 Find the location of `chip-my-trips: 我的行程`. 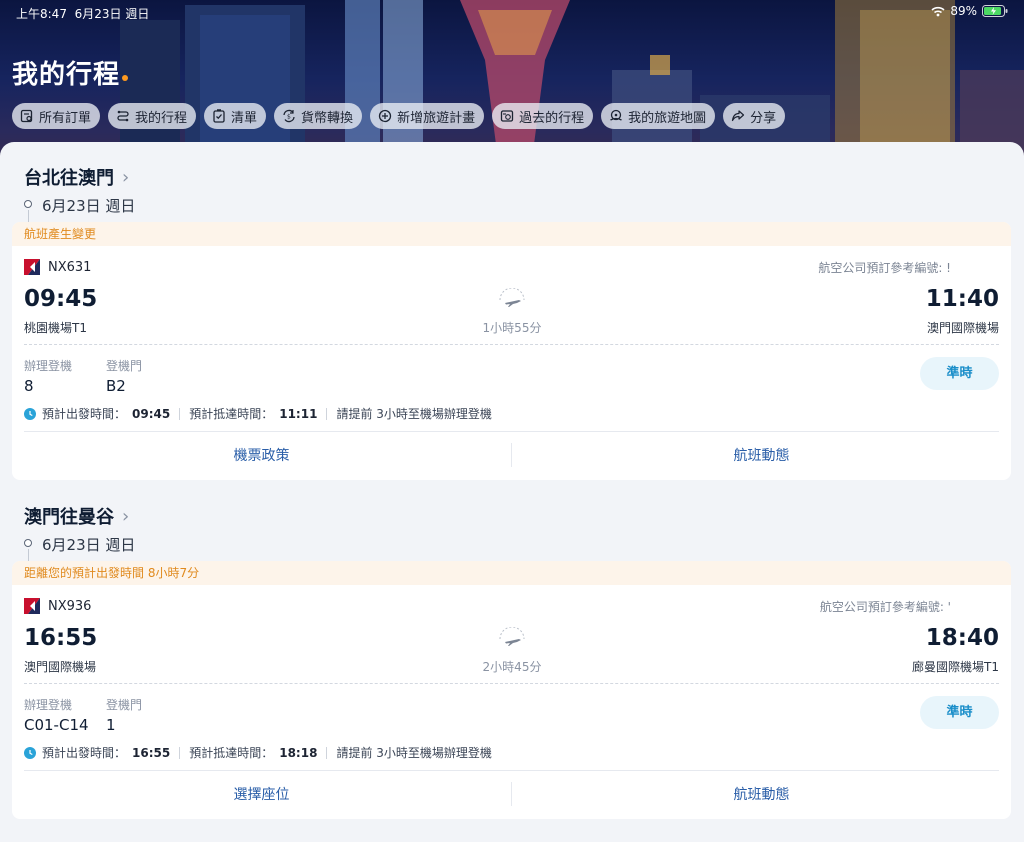

chip-my-trips: 我的行程 is located at coordinates (152, 116).